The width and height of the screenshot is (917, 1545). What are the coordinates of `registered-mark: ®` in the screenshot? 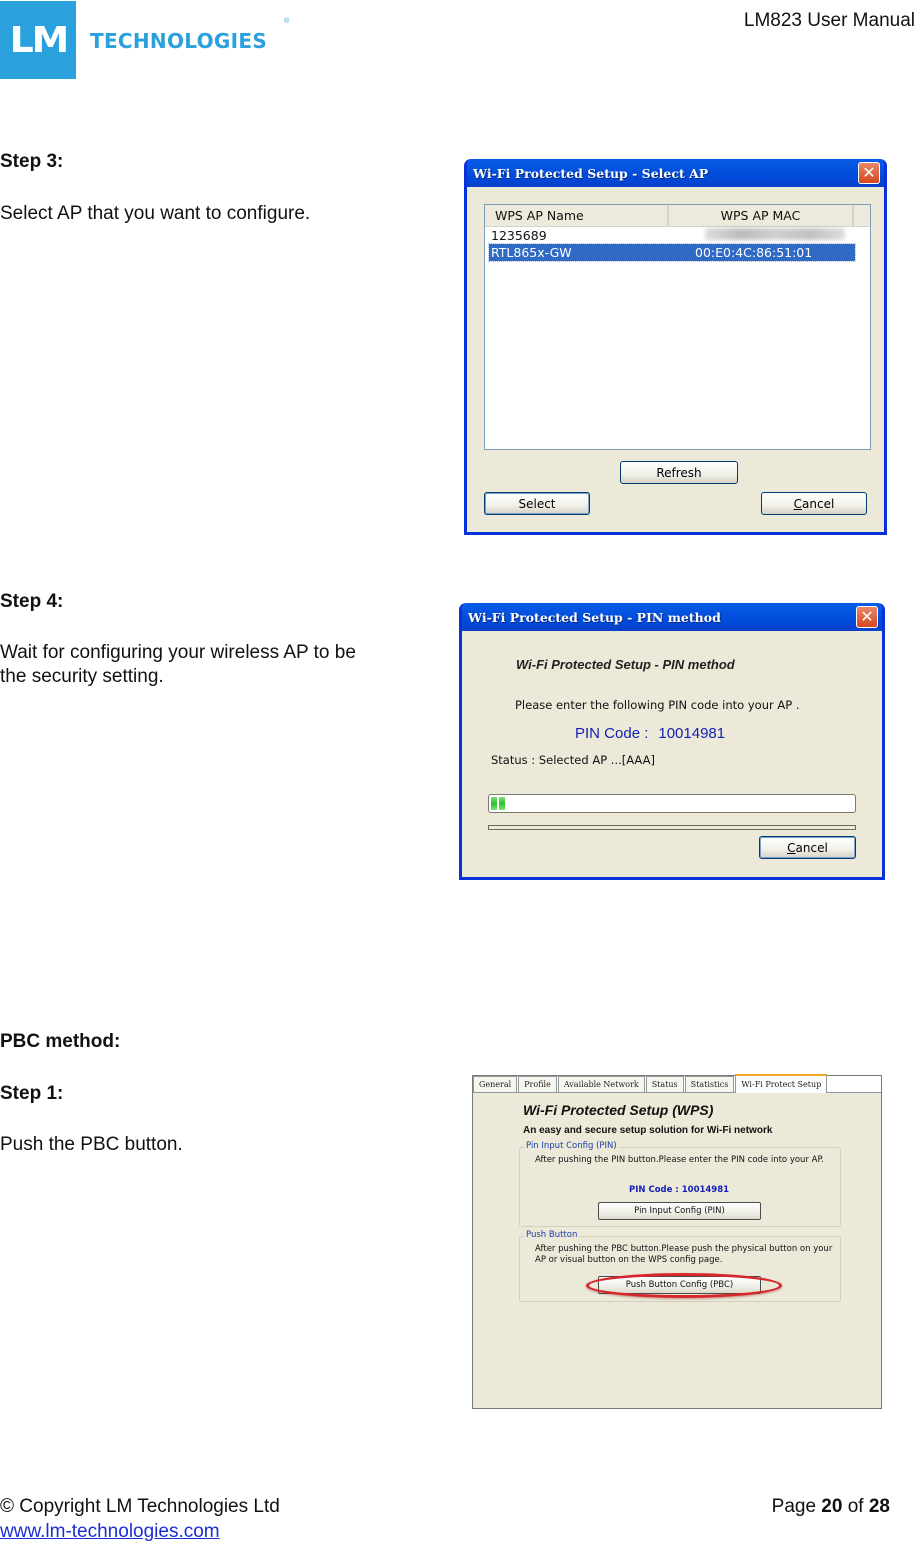 It's located at (287, 21).